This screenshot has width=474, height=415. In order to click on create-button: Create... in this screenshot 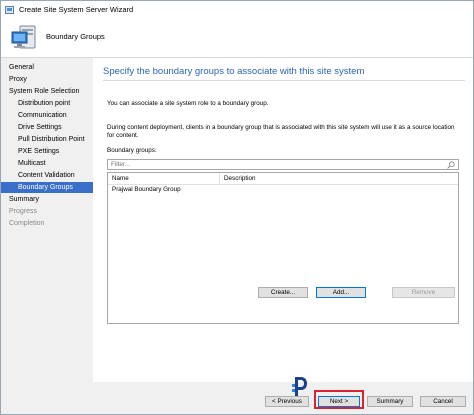, I will do `click(283, 292)`.